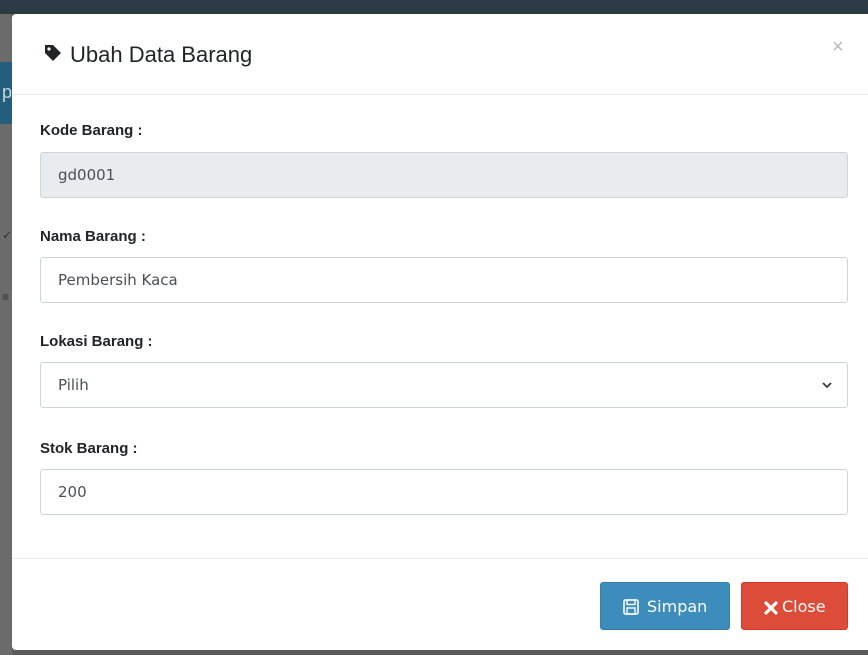 The image size is (868, 655). Describe the element at coordinates (771, 608) in the screenshot. I see `x-icon` at that location.